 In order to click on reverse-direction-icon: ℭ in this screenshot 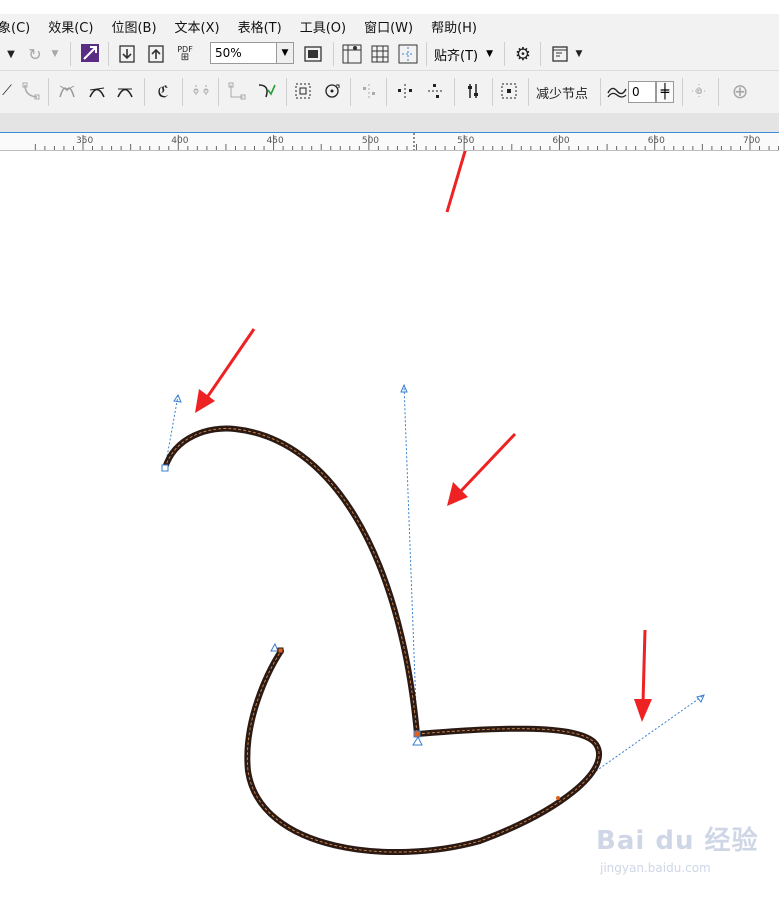, I will do `click(163, 91)`.